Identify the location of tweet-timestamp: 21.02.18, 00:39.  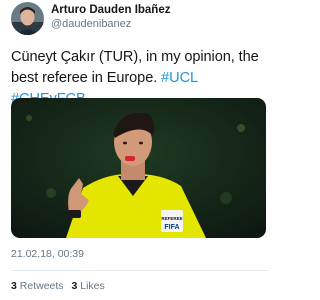
(47, 254).